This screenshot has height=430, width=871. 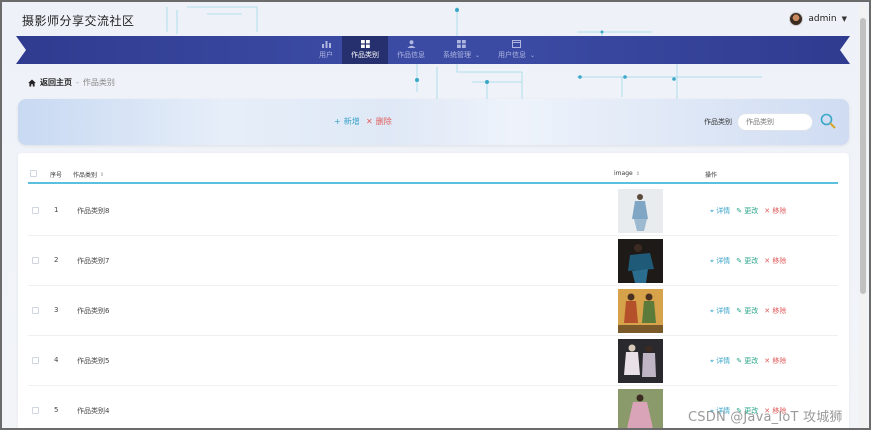 What do you see at coordinates (435, 20) in the screenshot?
I see `top-bar: 摄影师分享交流社区 admin ▼` at bounding box center [435, 20].